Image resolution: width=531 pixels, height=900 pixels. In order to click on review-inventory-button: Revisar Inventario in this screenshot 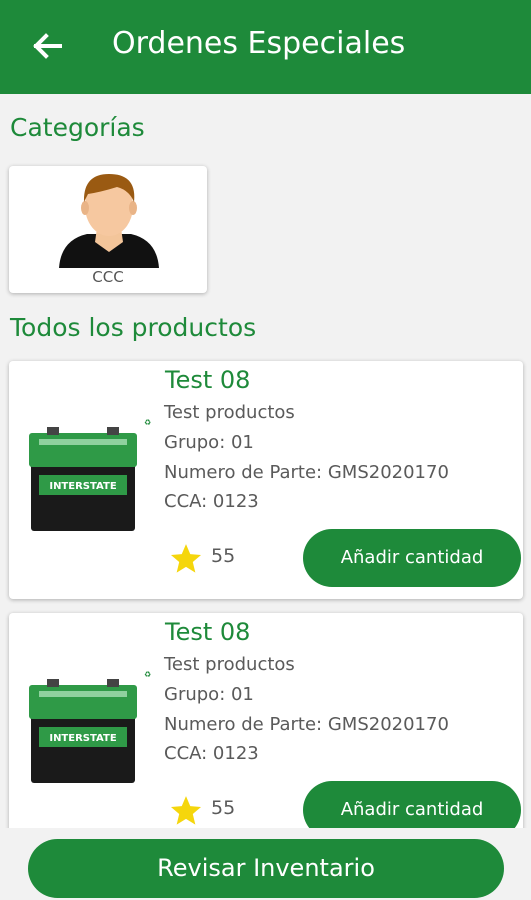, I will do `click(266, 868)`.